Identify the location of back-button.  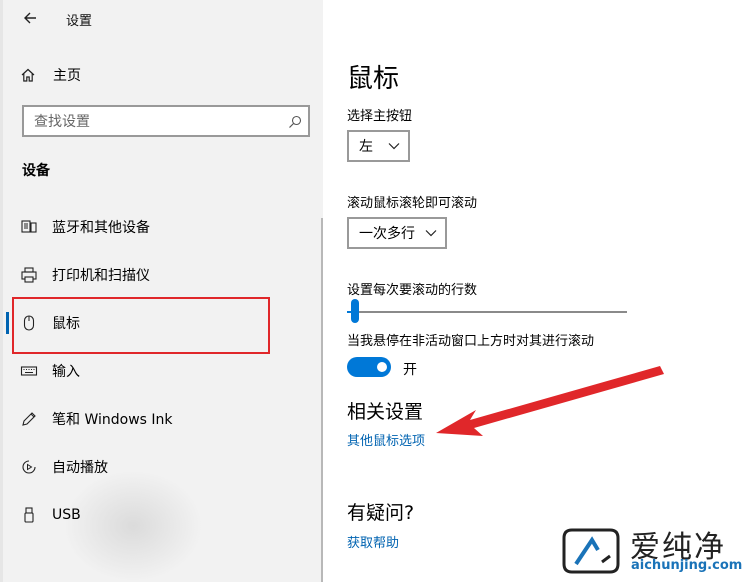
(31, 18).